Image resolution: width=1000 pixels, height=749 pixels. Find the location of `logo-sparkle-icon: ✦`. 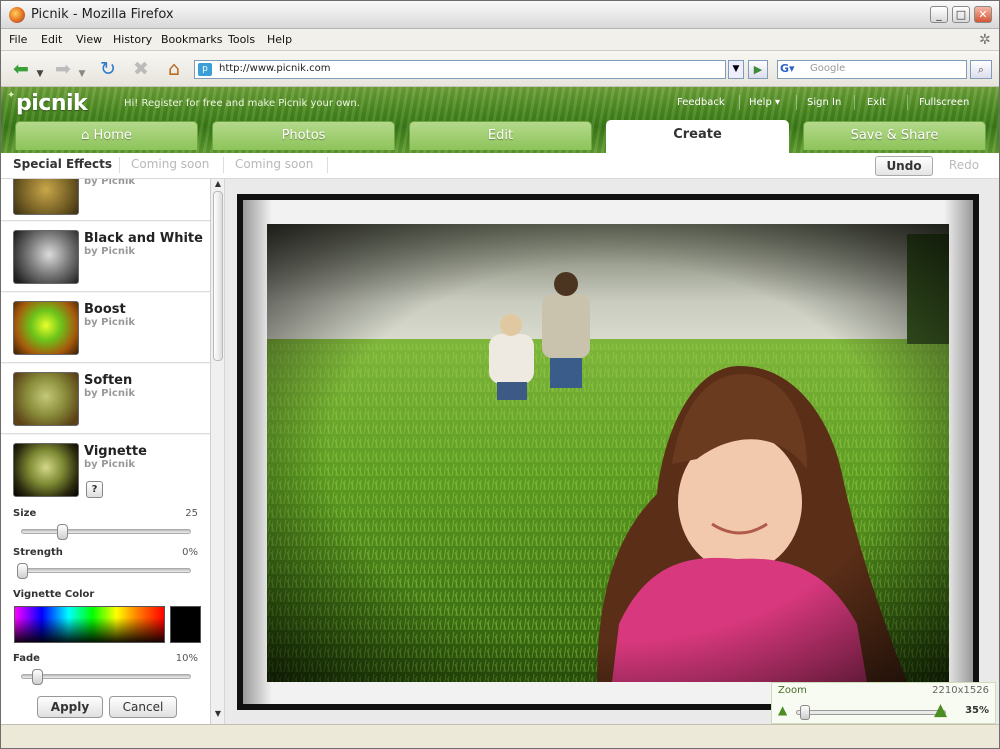

logo-sparkle-icon: ✦ is located at coordinates (11, 95).